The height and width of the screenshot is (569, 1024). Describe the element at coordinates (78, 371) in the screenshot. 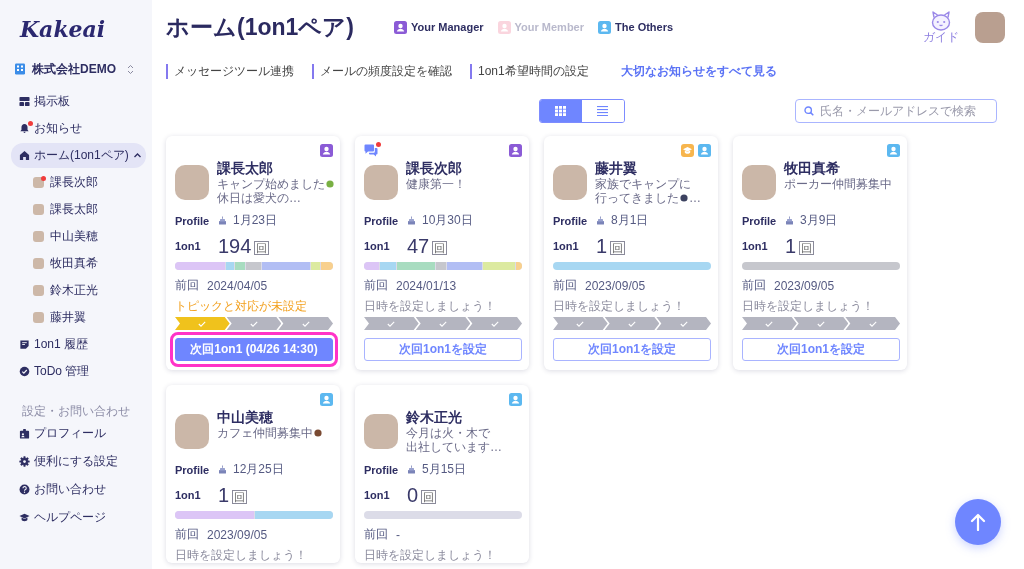

I see `nav-item: ToDo 管理` at that location.